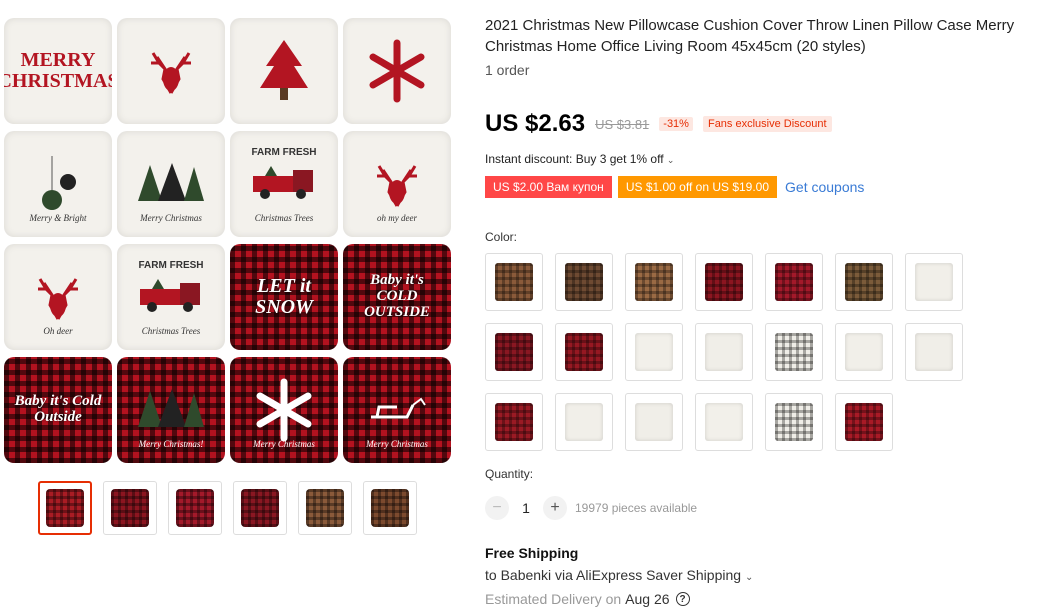  I want to click on pillow-caption: Oh deer, so click(58, 331).